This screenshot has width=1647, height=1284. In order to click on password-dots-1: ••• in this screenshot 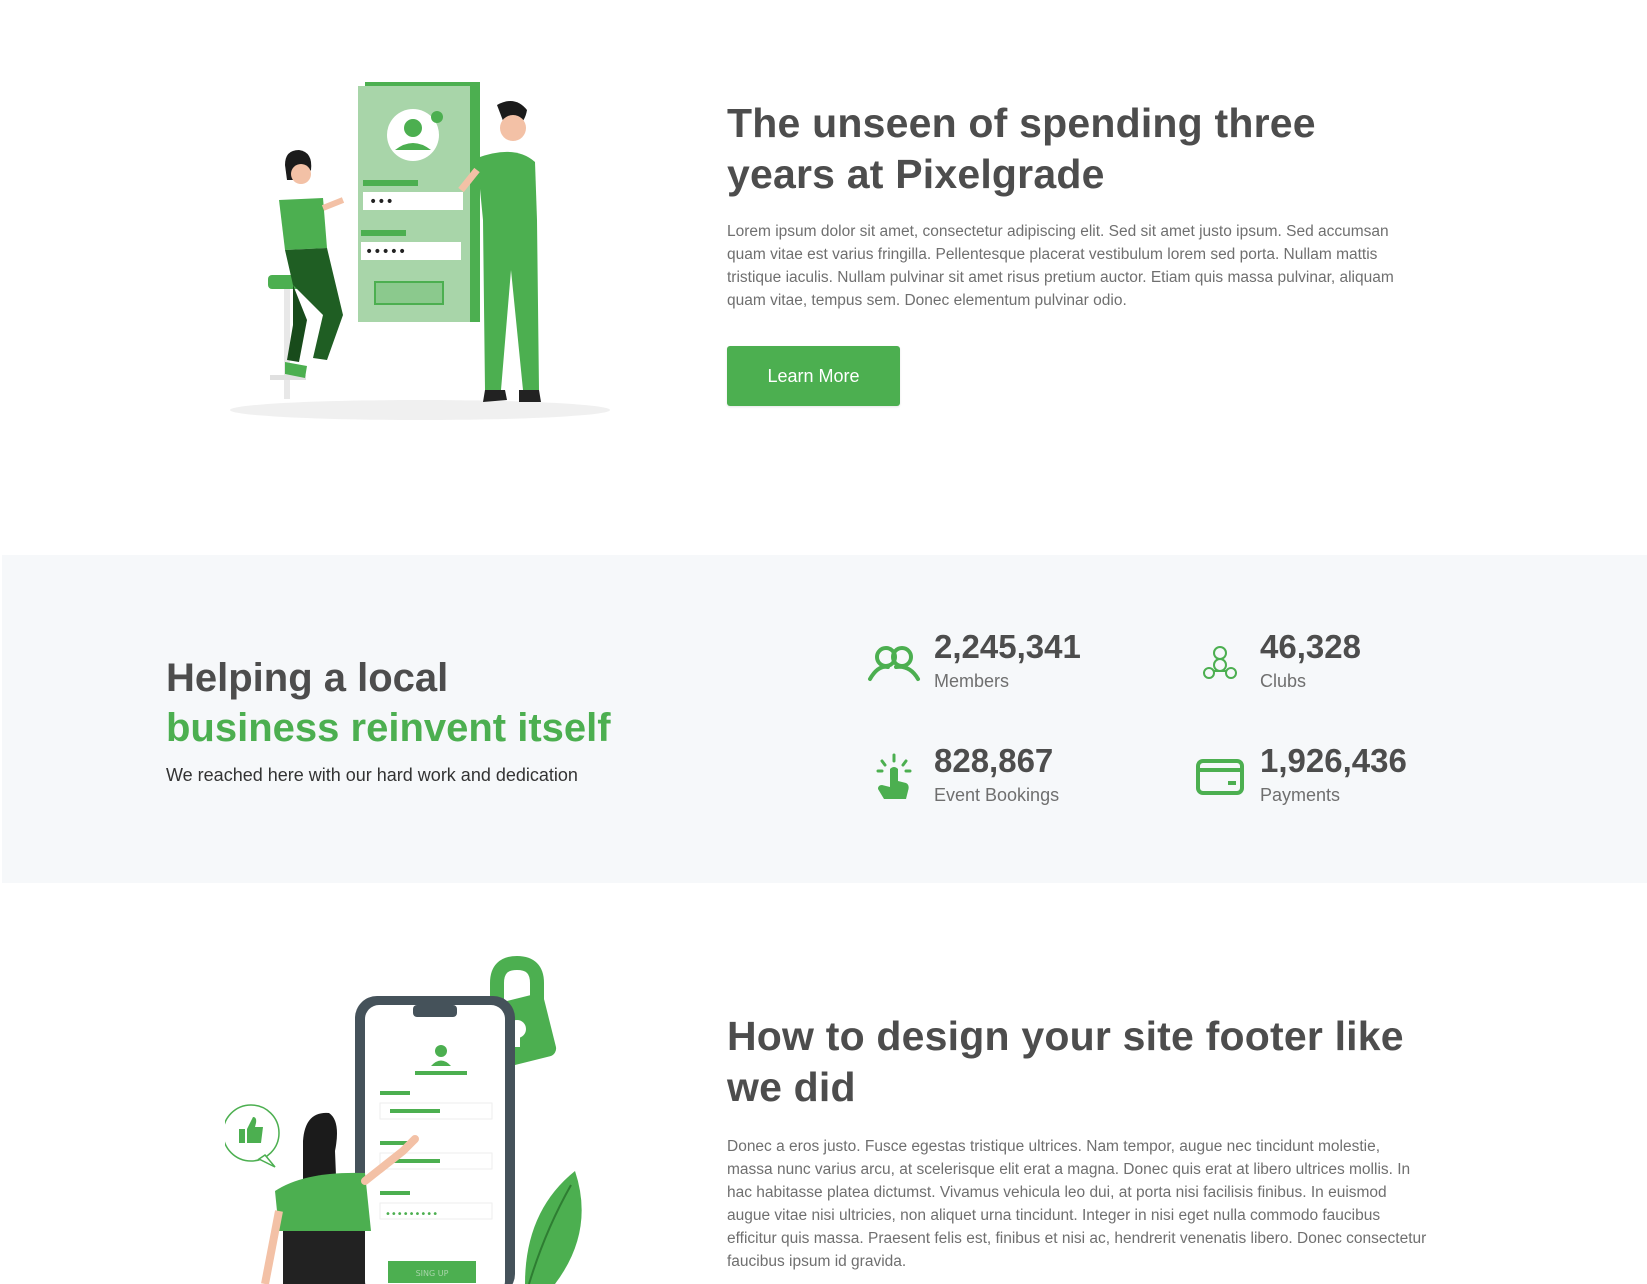, I will do `click(381, 202)`.